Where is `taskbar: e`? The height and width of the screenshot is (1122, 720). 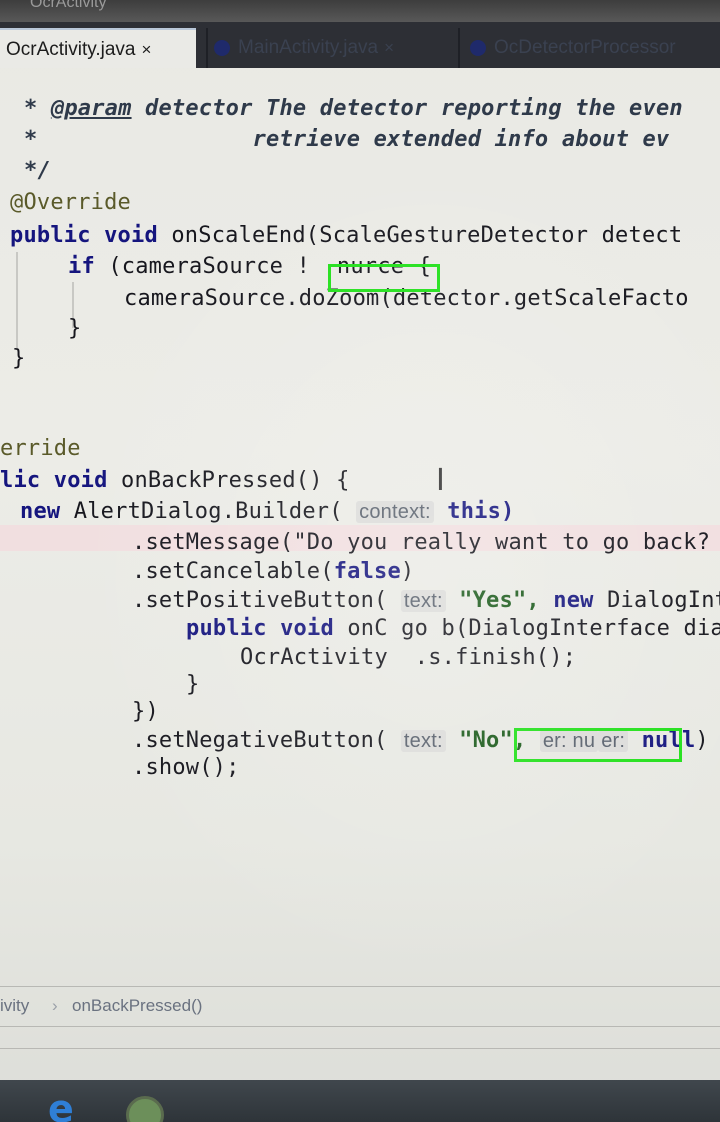
taskbar: e is located at coordinates (360, 1101).